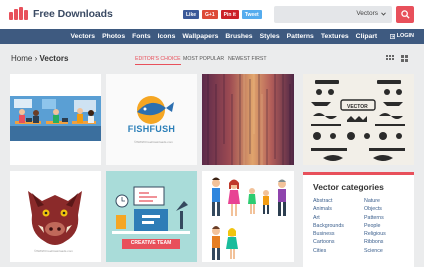  I want to click on nav-clipart: Clipart, so click(366, 36).